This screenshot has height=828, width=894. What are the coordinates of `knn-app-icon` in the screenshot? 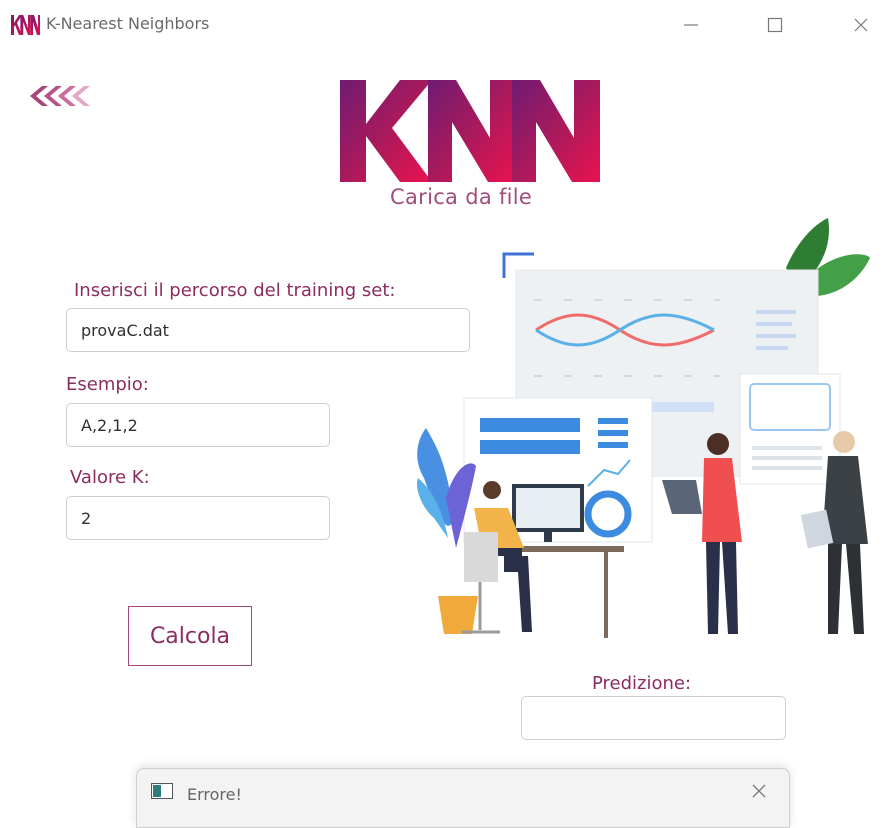 It's located at (25, 25).